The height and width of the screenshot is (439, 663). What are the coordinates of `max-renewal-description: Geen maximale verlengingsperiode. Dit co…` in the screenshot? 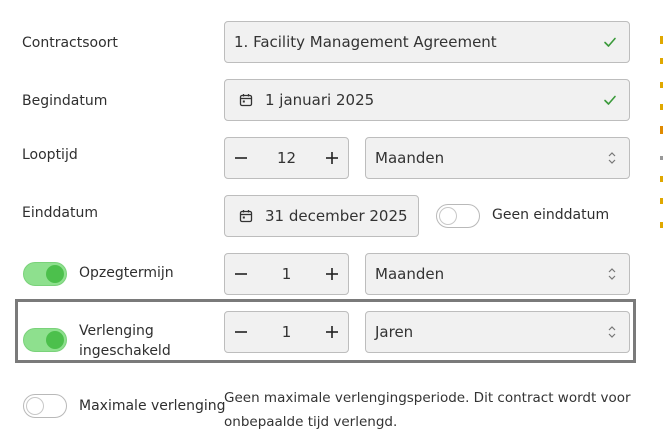 It's located at (427, 410).